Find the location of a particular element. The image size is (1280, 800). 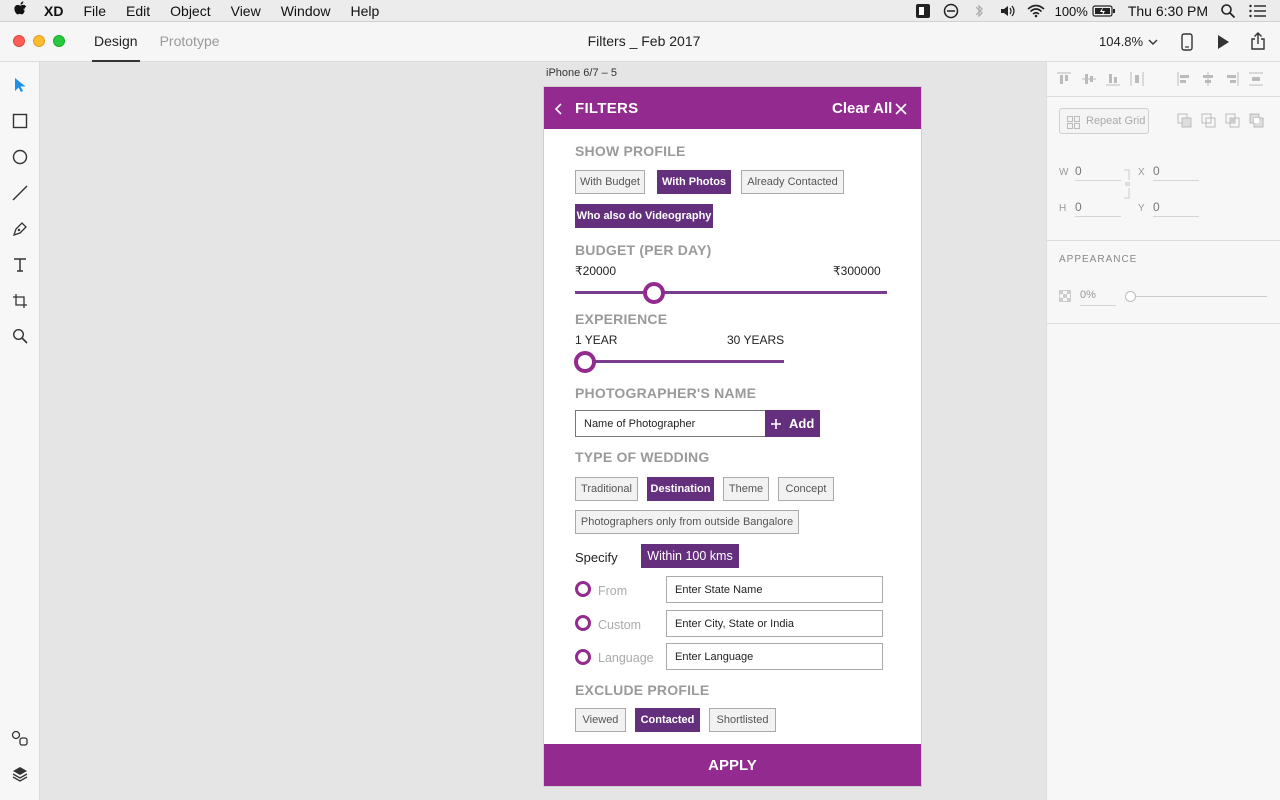

wifi-icon is located at coordinates (1036, 11).